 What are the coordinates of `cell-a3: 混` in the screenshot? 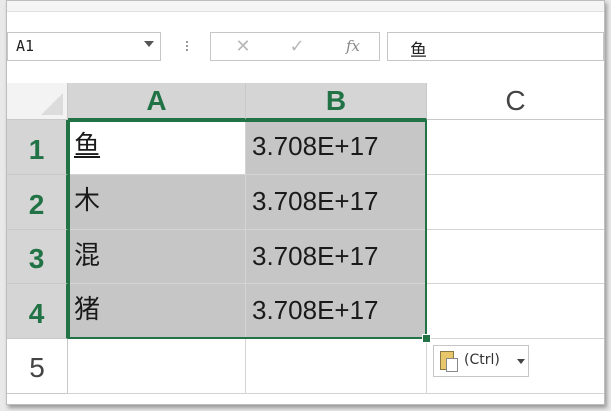 It's located at (157, 257).